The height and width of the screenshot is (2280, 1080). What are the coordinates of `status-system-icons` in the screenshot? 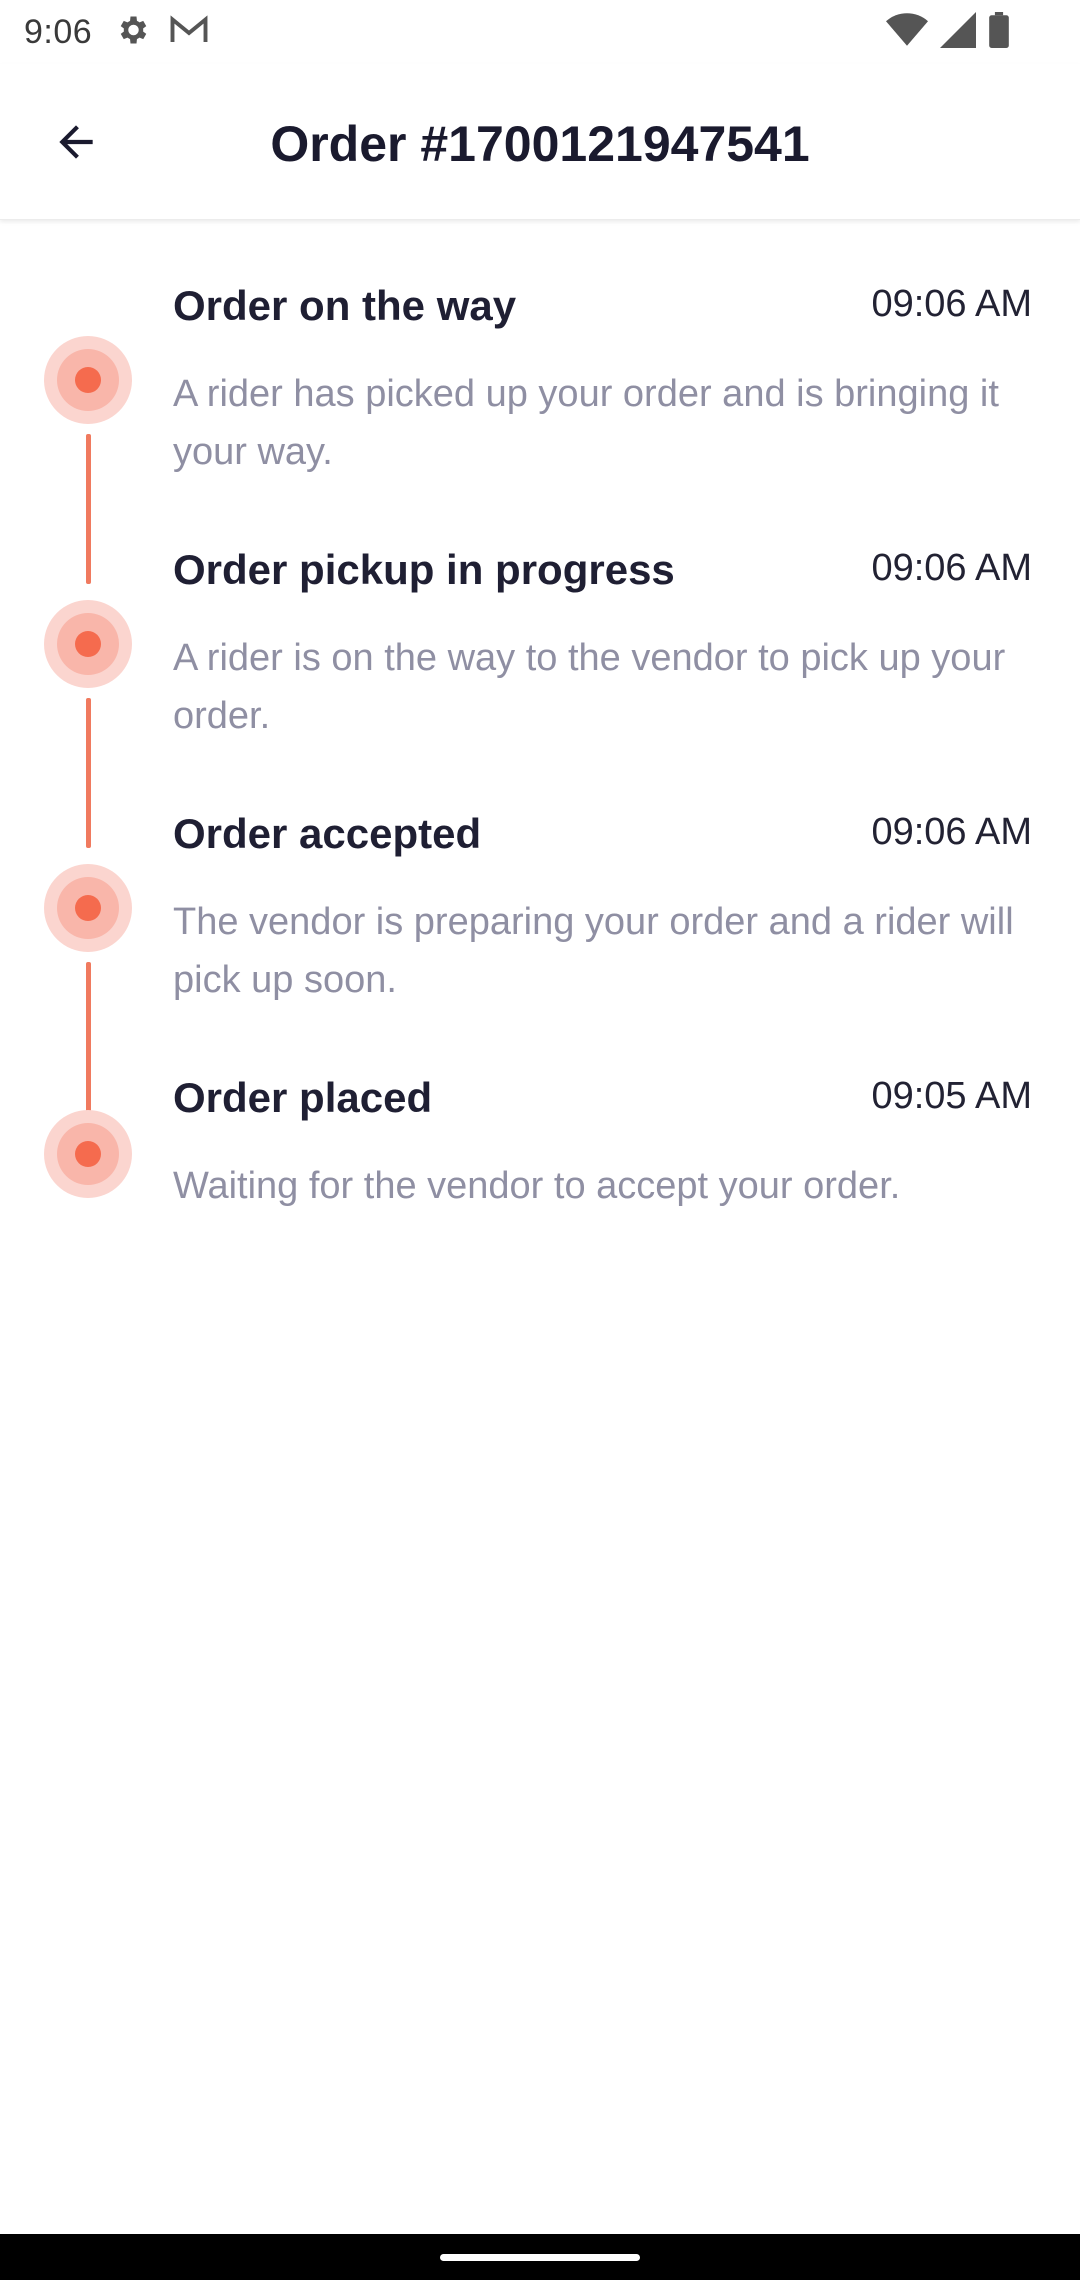 It's located at (948, 32).